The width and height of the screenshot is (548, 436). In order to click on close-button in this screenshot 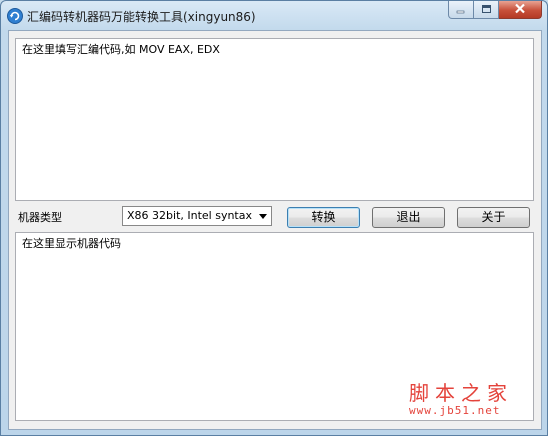, I will do `click(520, 10)`.